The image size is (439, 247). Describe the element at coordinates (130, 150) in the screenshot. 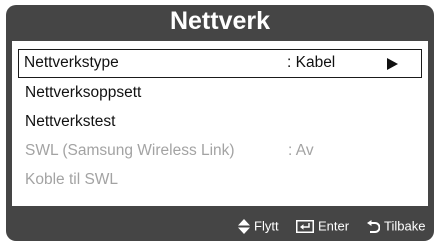

I see `menu-item-label: SWL (Samsung Wireless Link)` at that location.